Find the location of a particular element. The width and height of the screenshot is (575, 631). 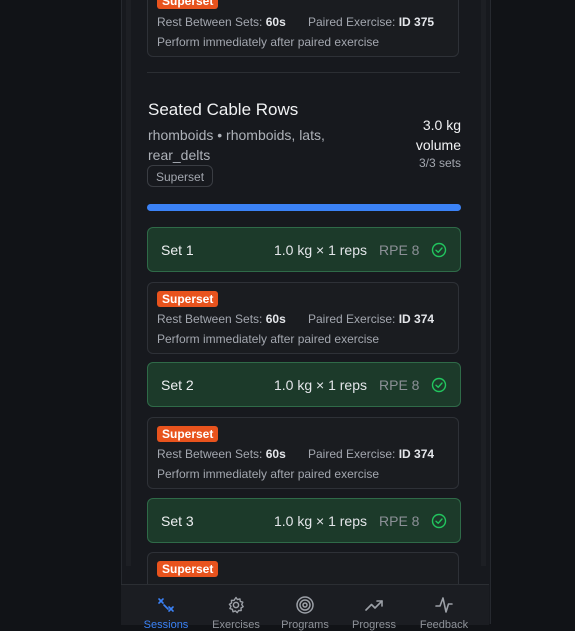

set-row: Set 3 1.0 kg × 1 reps RPE 8 is located at coordinates (304, 520).